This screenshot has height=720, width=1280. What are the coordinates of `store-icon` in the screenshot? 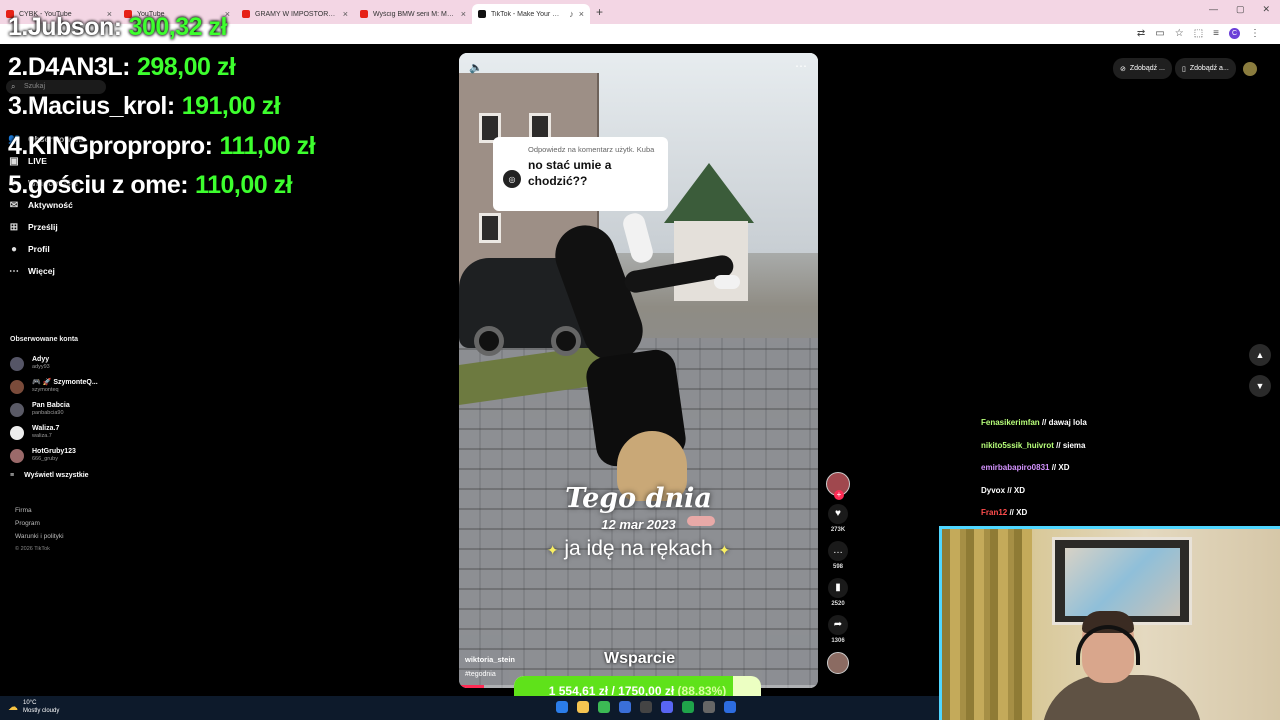 It's located at (625, 707).